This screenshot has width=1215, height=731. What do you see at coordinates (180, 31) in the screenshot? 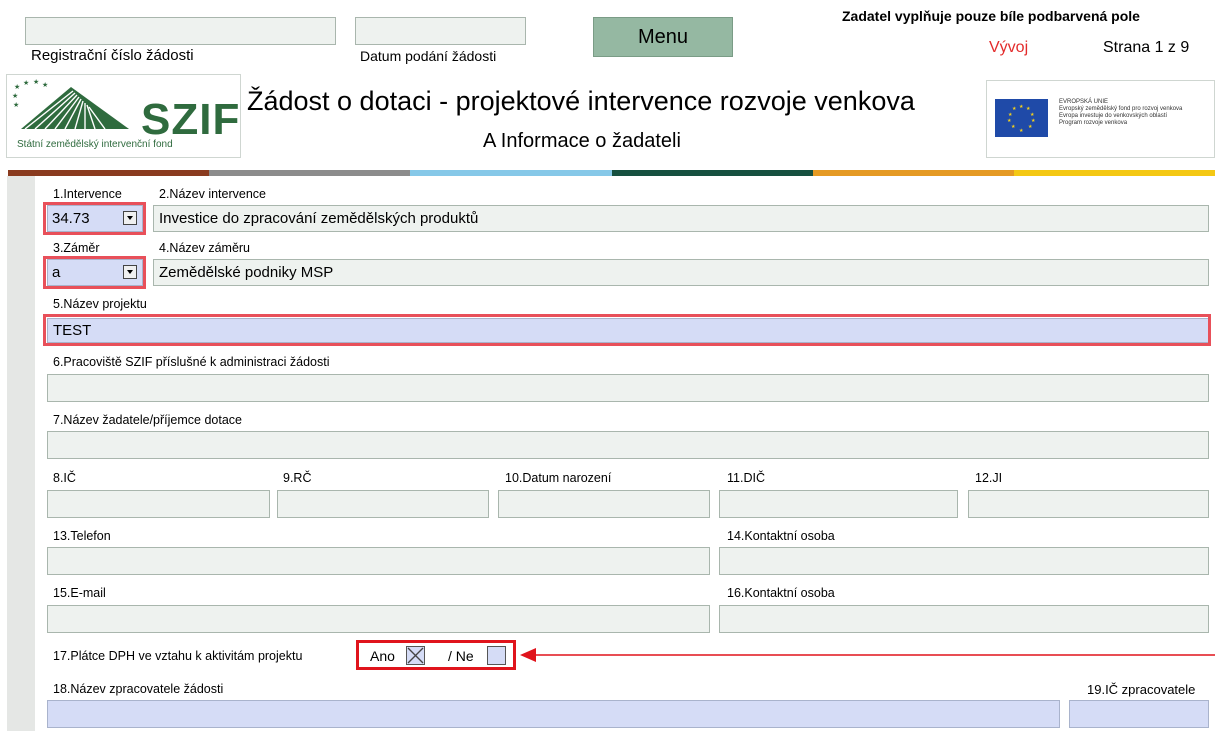
I see `registration-number-field` at bounding box center [180, 31].